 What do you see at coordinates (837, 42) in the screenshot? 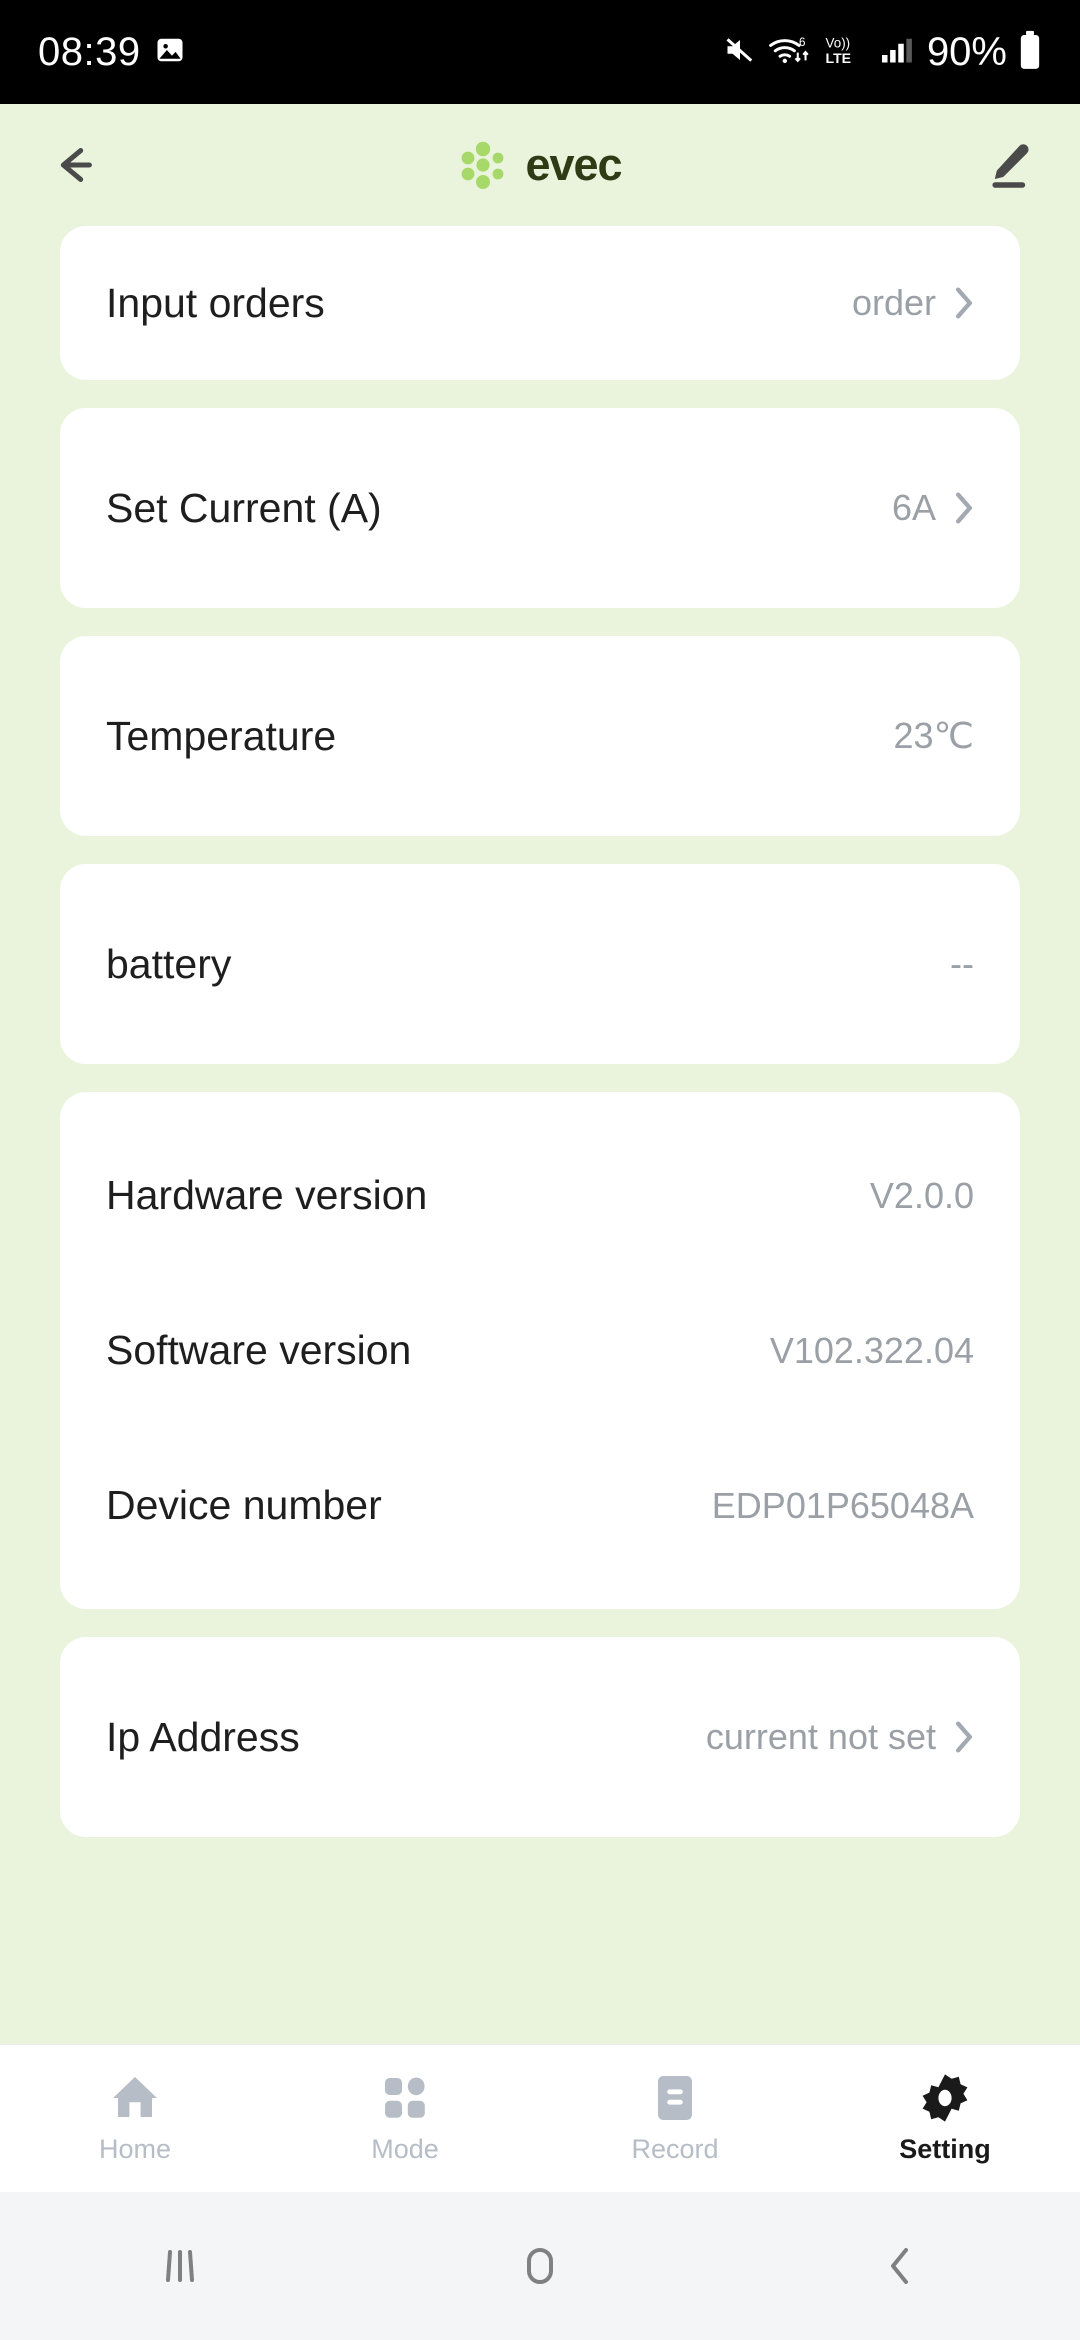
I see `svg-text: Vo))` at bounding box center [837, 42].